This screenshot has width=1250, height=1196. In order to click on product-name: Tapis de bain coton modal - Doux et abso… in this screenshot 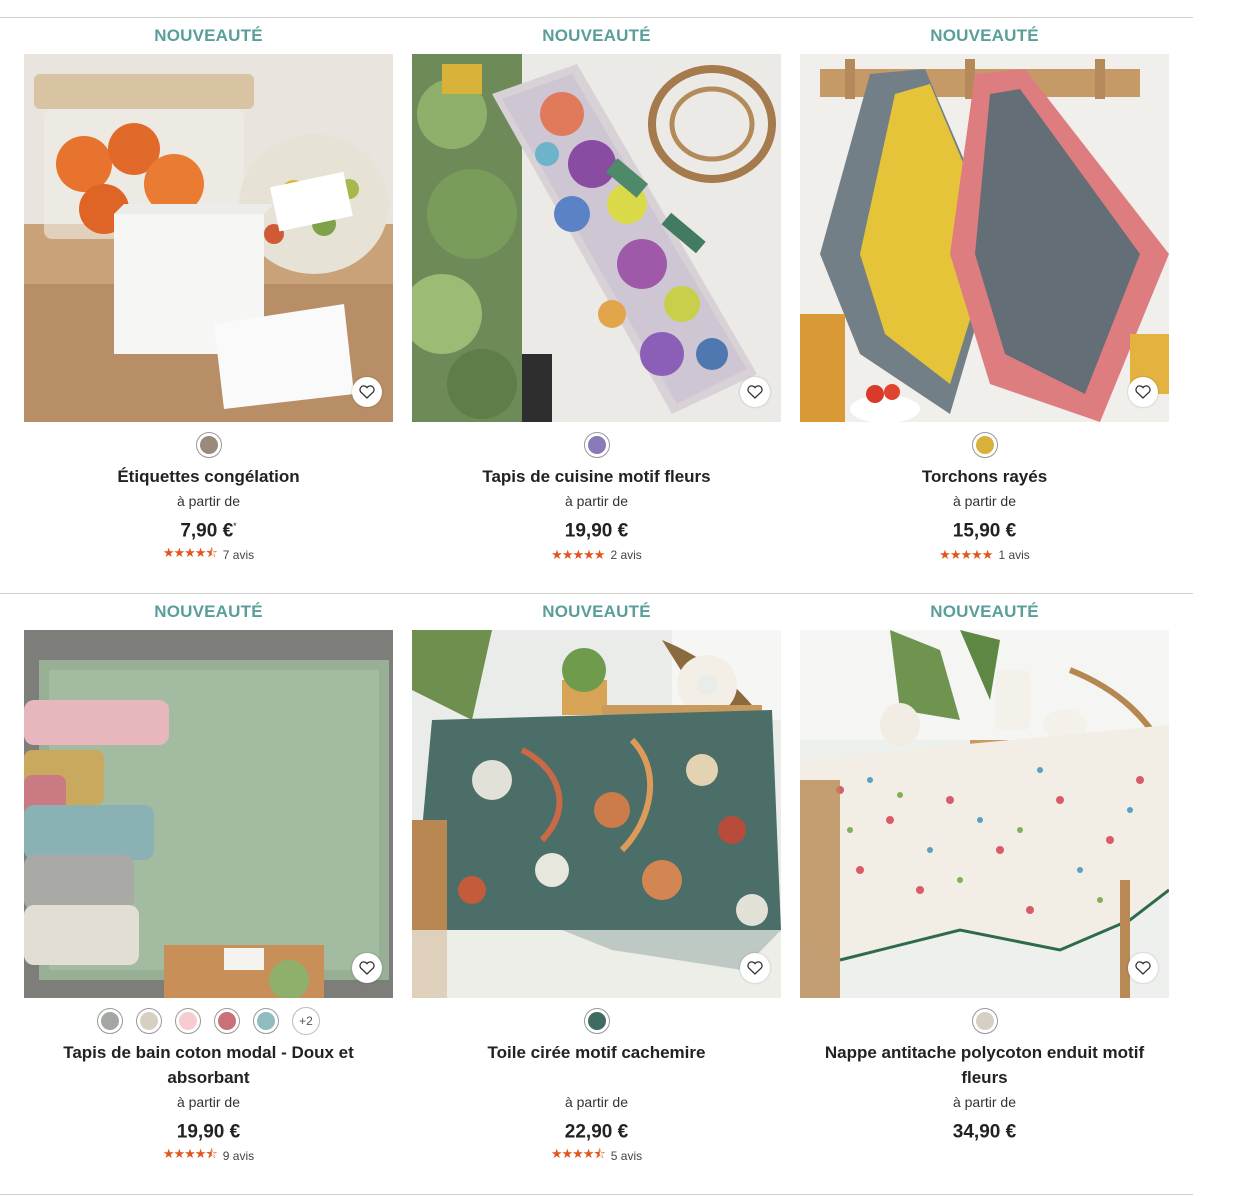, I will do `click(208, 1065)`.